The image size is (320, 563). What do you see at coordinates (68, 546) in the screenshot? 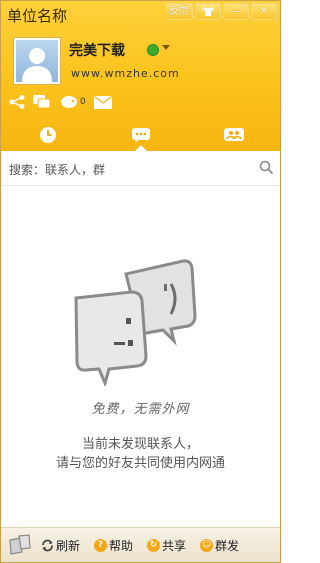
I see `refresh-label: 刷新` at bounding box center [68, 546].